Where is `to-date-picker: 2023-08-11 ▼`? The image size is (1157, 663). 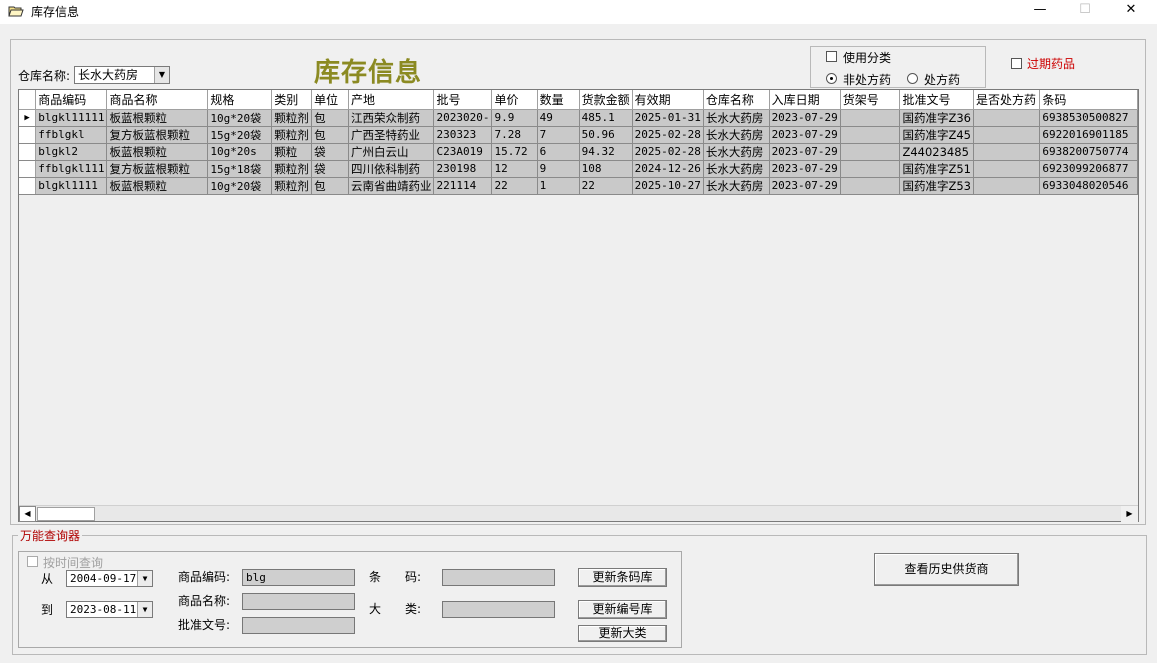 to-date-picker: 2023-08-11 ▼ is located at coordinates (109, 609).